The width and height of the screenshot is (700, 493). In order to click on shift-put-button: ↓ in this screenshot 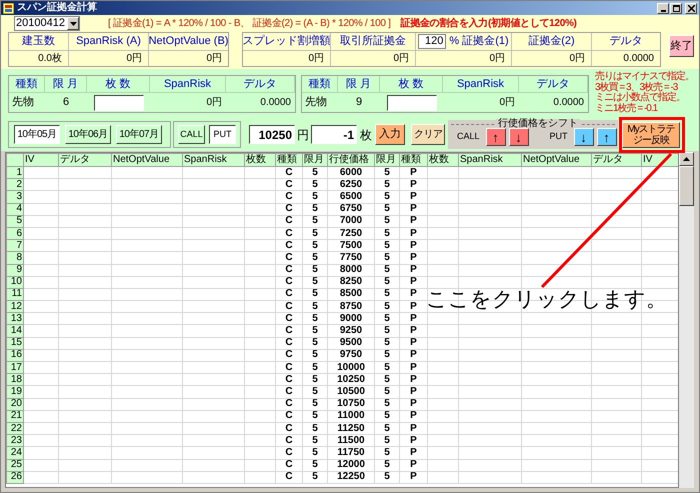, I will do `click(584, 137)`.